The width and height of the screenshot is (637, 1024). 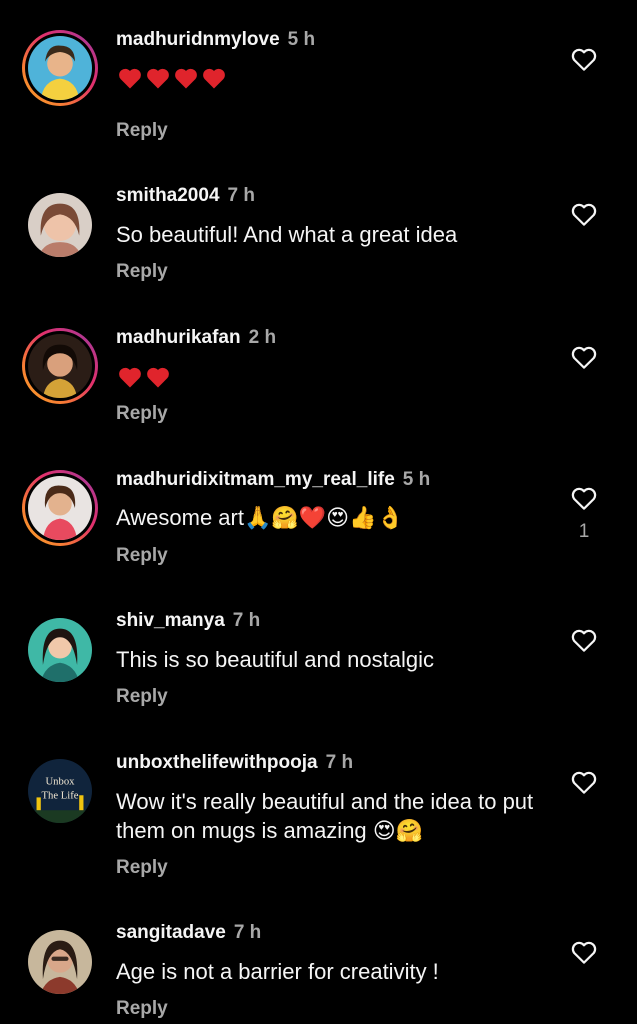 What do you see at coordinates (260, 517) in the screenshot?
I see `comment-text: Awesome art🙏🤗❤️😍👍👌` at bounding box center [260, 517].